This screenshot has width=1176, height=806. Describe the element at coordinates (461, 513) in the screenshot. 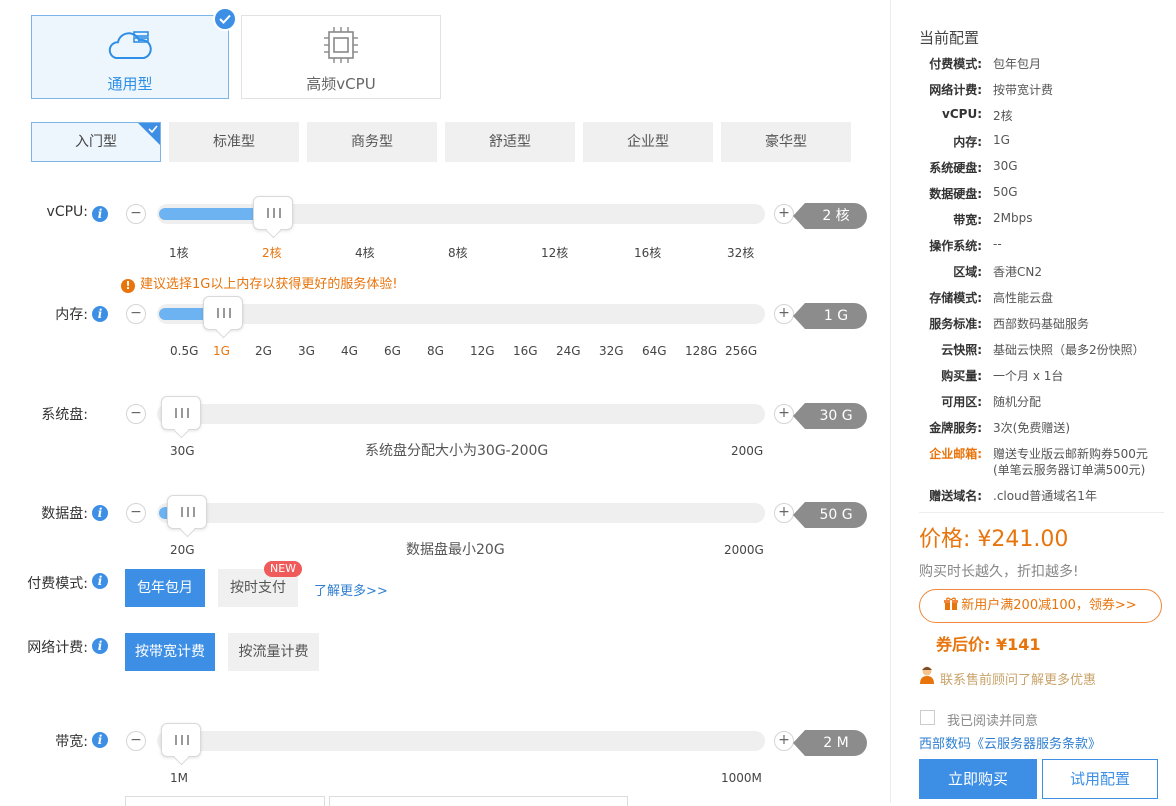

I see `data-disk-slider-track` at that location.